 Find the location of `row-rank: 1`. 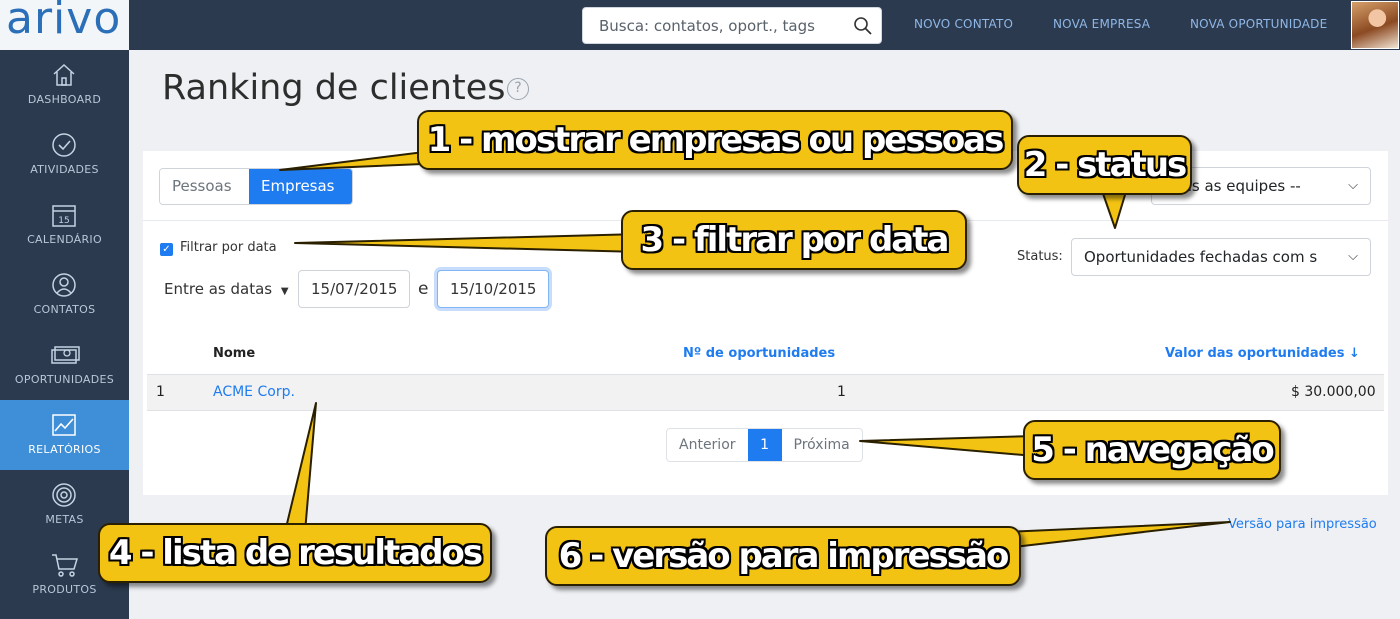

row-rank: 1 is located at coordinates (160, 392).